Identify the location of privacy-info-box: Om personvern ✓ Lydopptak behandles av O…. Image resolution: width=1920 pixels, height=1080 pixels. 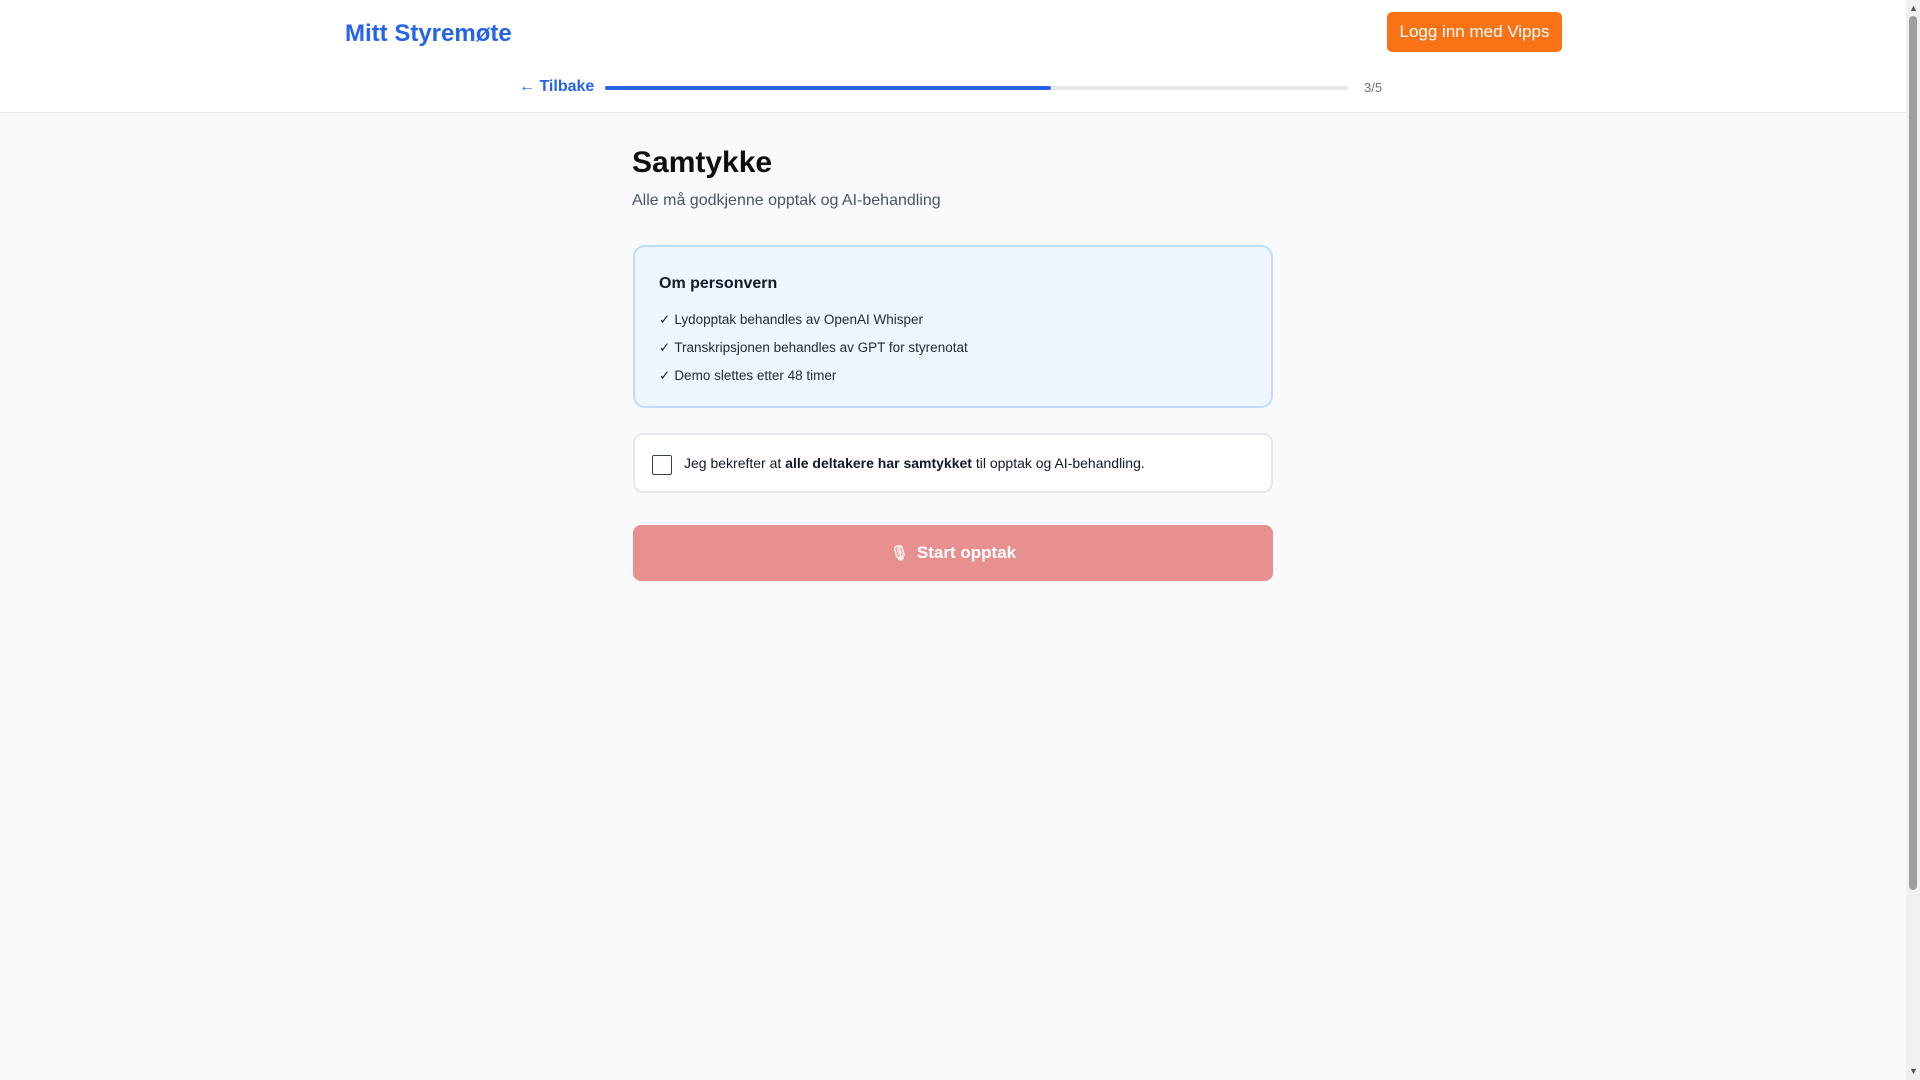
(953, 326).